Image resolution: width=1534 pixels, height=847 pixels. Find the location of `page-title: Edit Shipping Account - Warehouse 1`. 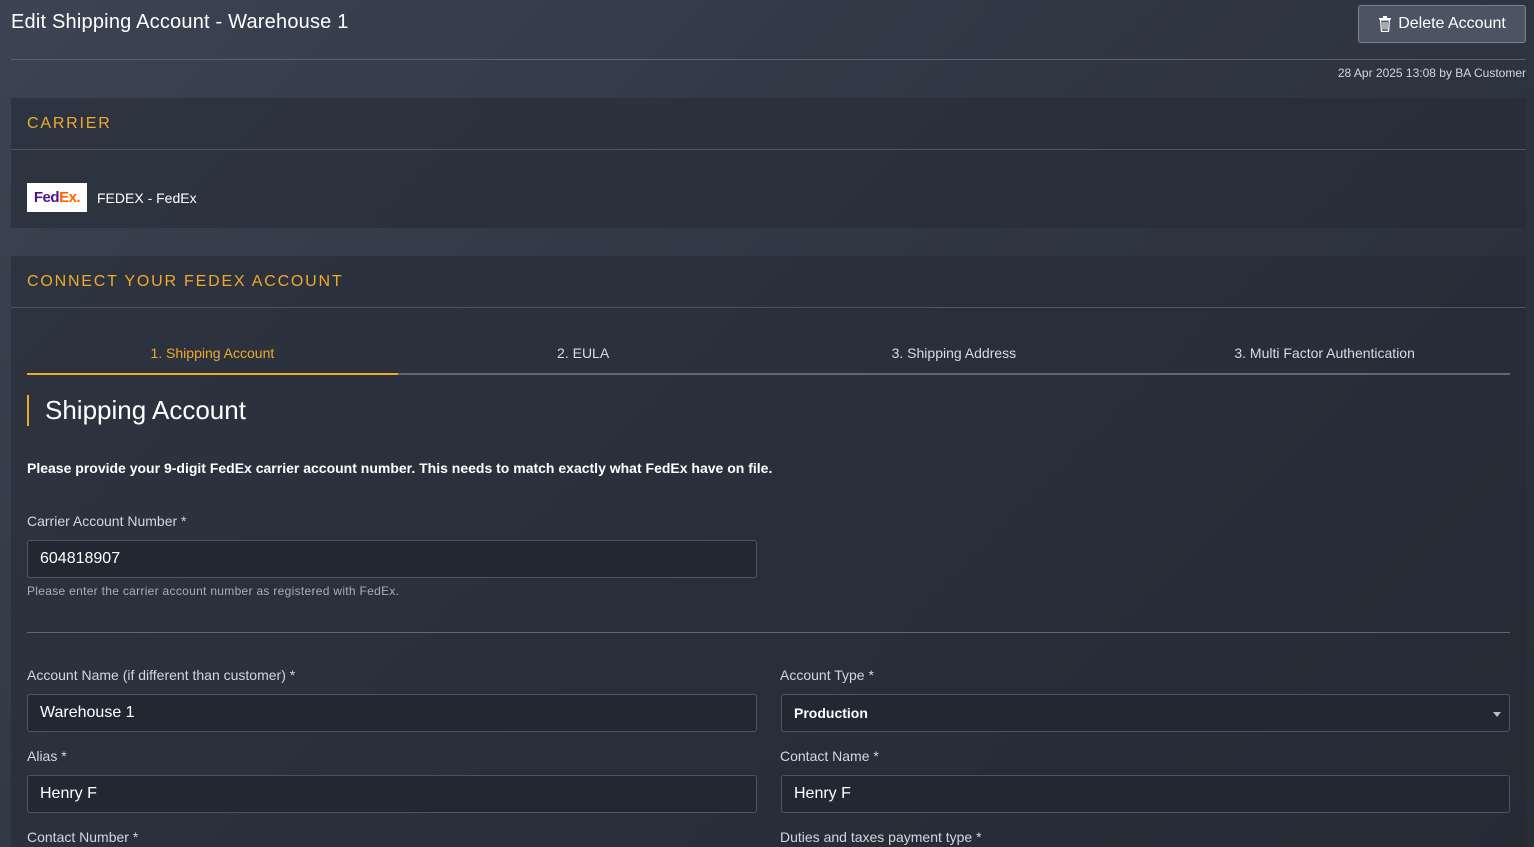

page-title: Edit Shipping Account - Warehouse 1 is located at coordinates (180, 22).